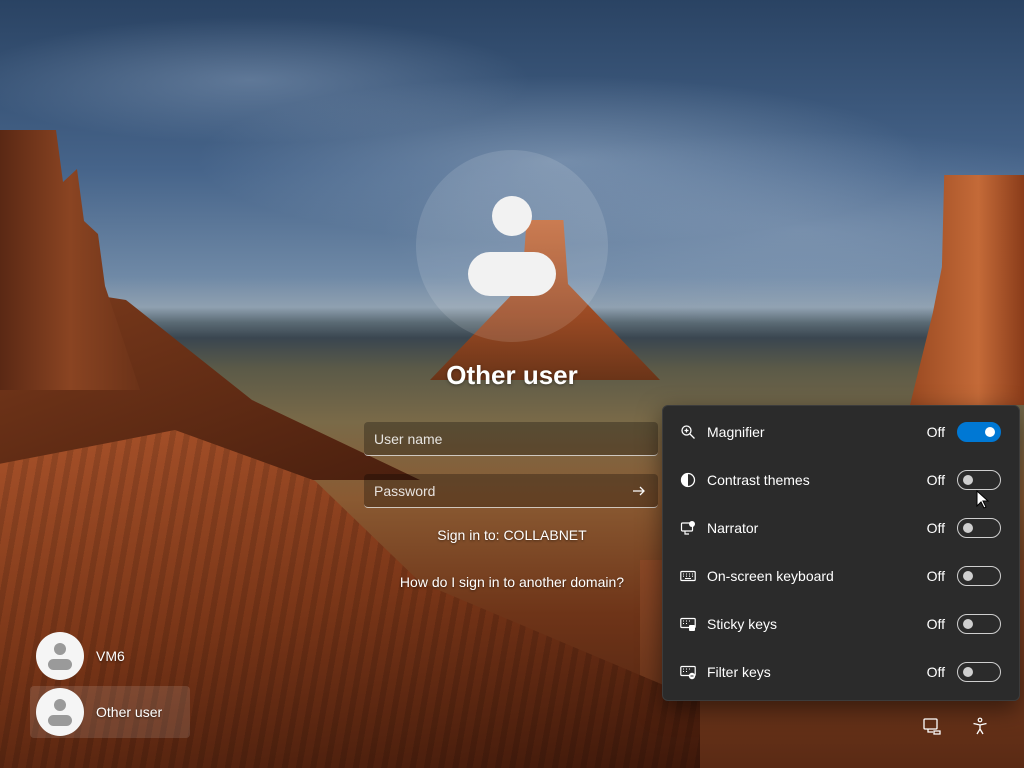  What do you see at coordinates (841, 432) in the screenshot?
I see `a11y-row-magnifier: Magnifier Off` at bounding box center [841, 432].